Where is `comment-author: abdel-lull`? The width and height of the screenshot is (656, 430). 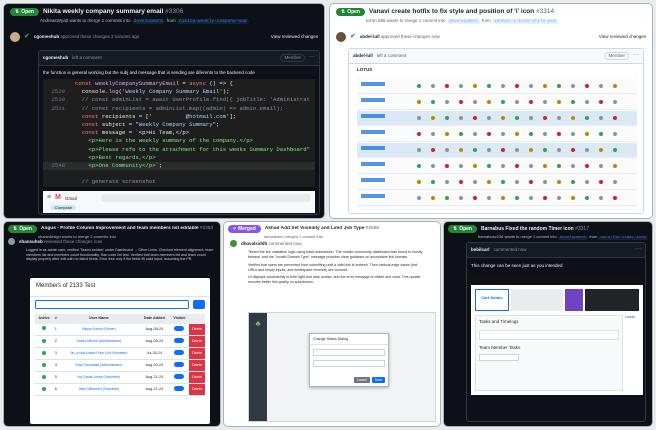
comment-author: abdel-lull is located at coordinates (363, 56).